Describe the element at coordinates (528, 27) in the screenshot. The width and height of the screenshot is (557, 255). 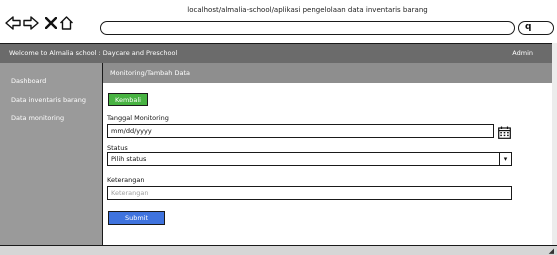
I see `search-icon: q` at that location.